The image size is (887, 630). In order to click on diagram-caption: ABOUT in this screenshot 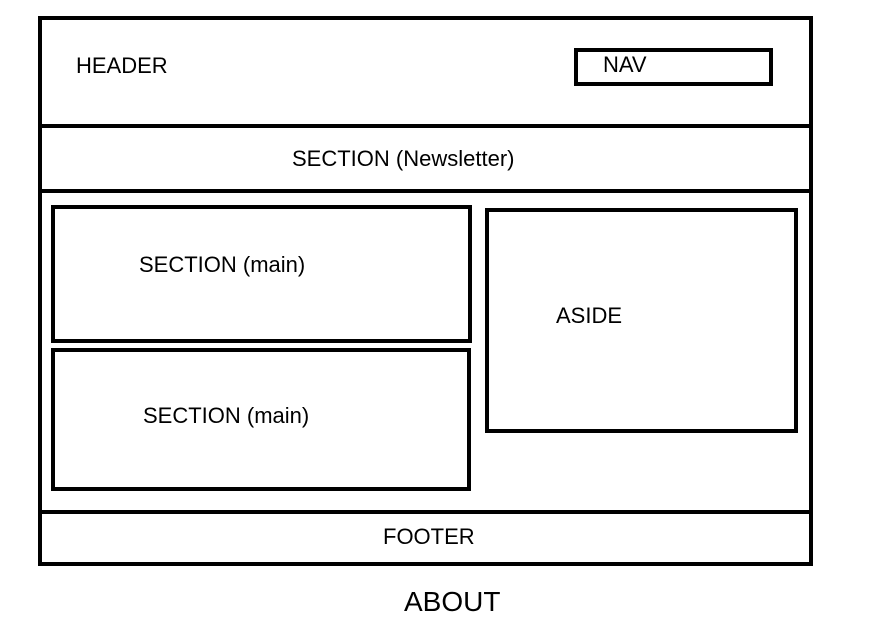, I will do `click(452, 601)`.